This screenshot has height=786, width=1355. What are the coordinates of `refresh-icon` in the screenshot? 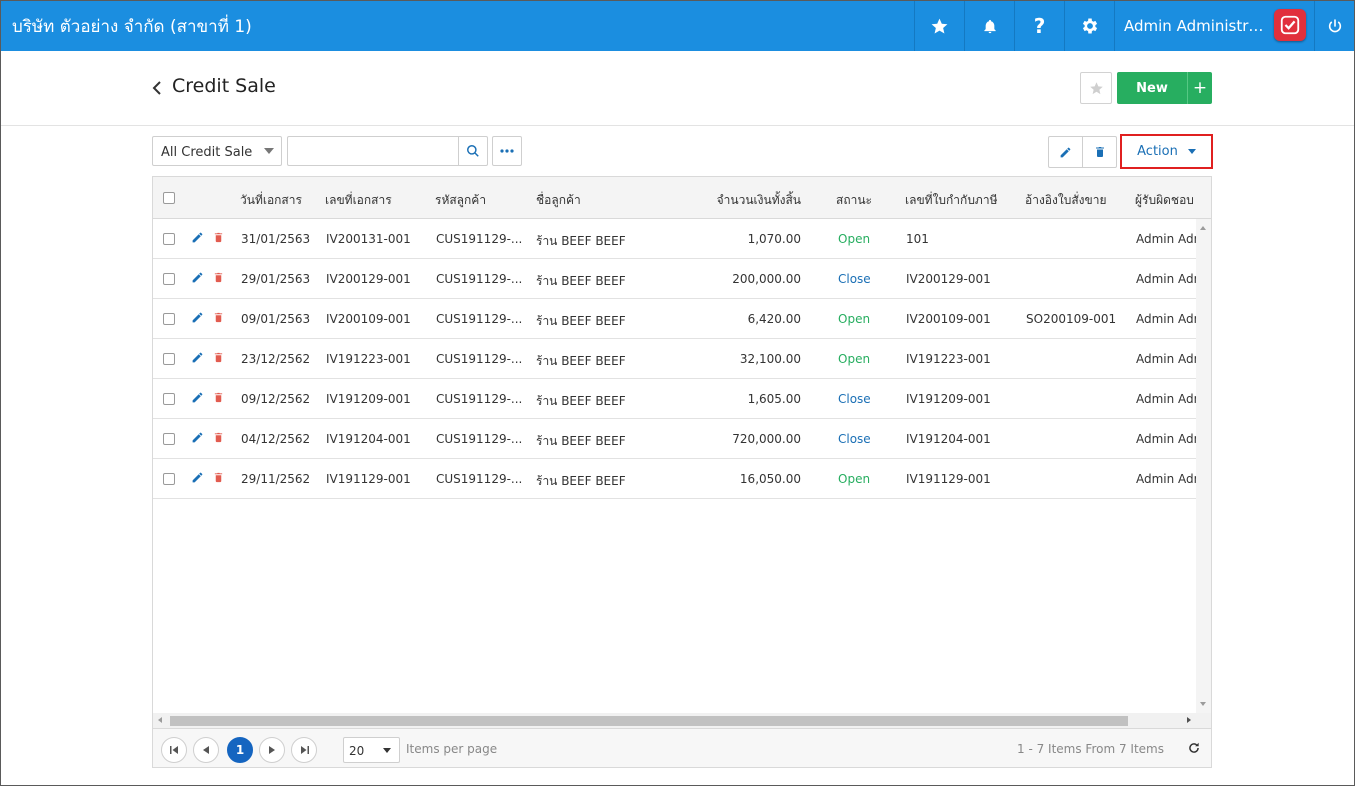 It's located at (1194, 748).